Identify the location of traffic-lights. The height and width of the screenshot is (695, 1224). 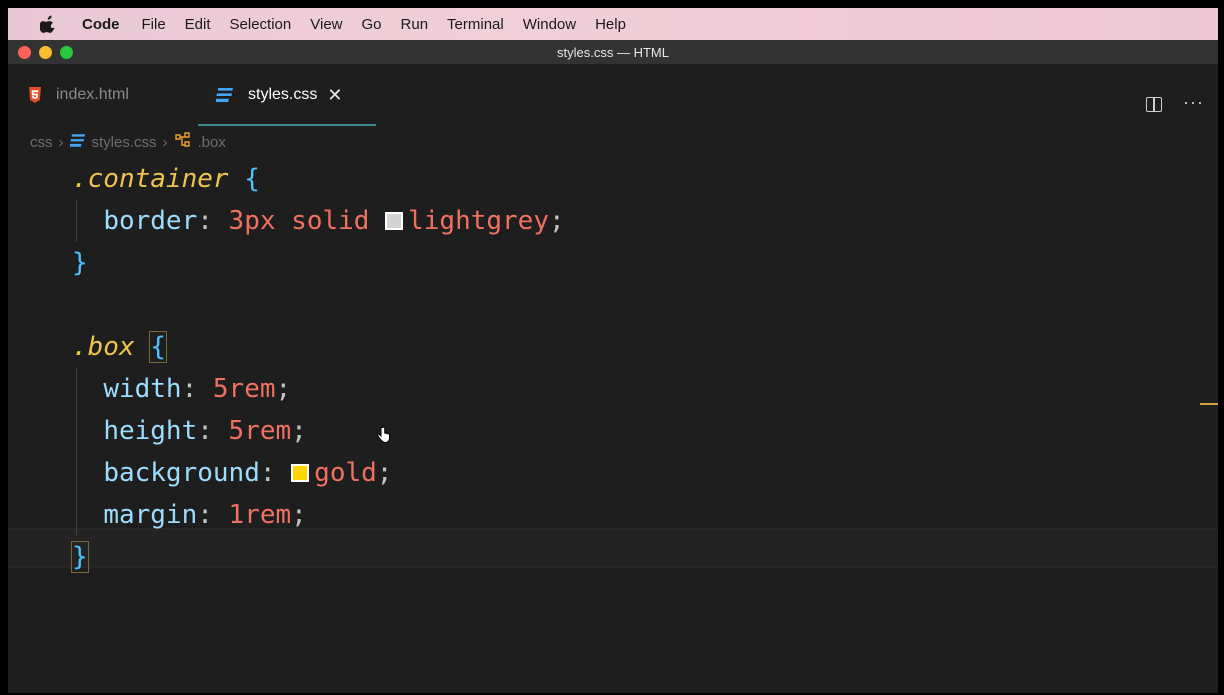
(45, 52).